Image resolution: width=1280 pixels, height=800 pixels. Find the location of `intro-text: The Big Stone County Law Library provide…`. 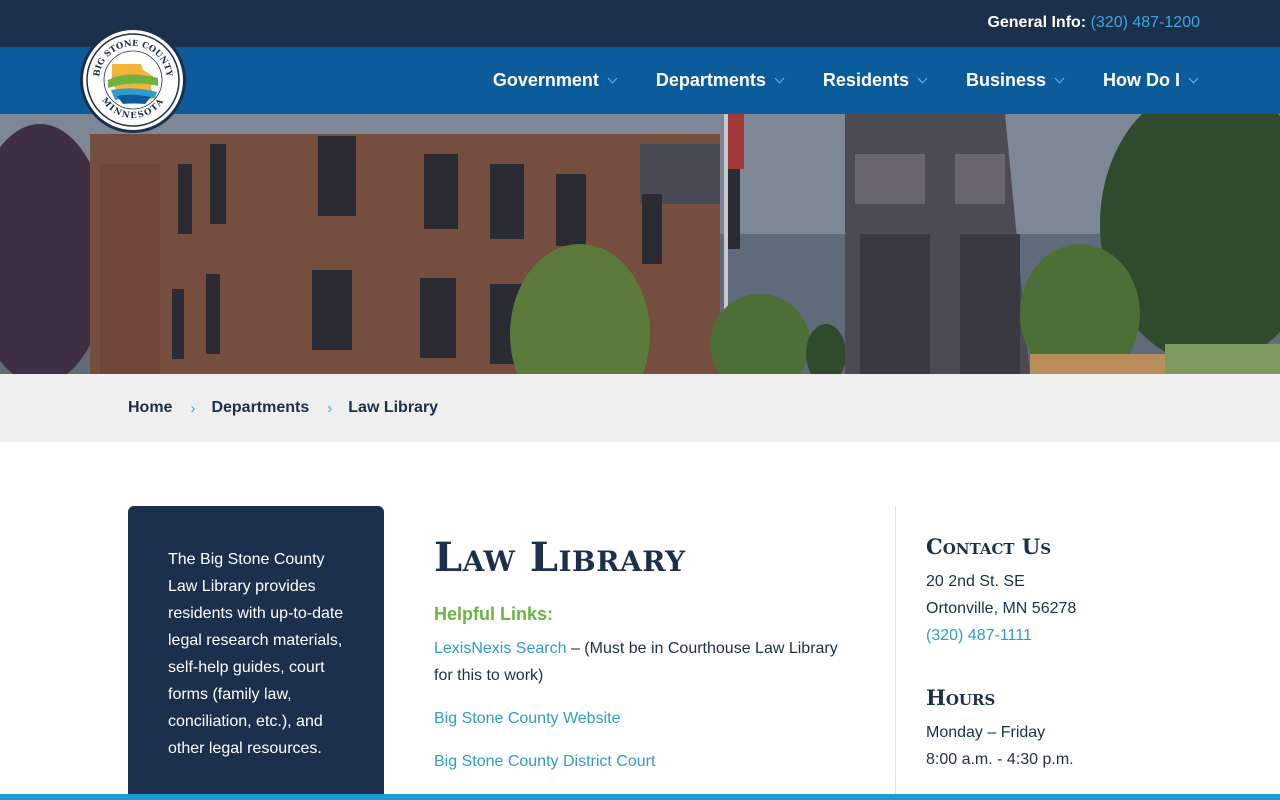

intro-text: The Big Stone County Law Library provide… is located at coordinates (256, 654).